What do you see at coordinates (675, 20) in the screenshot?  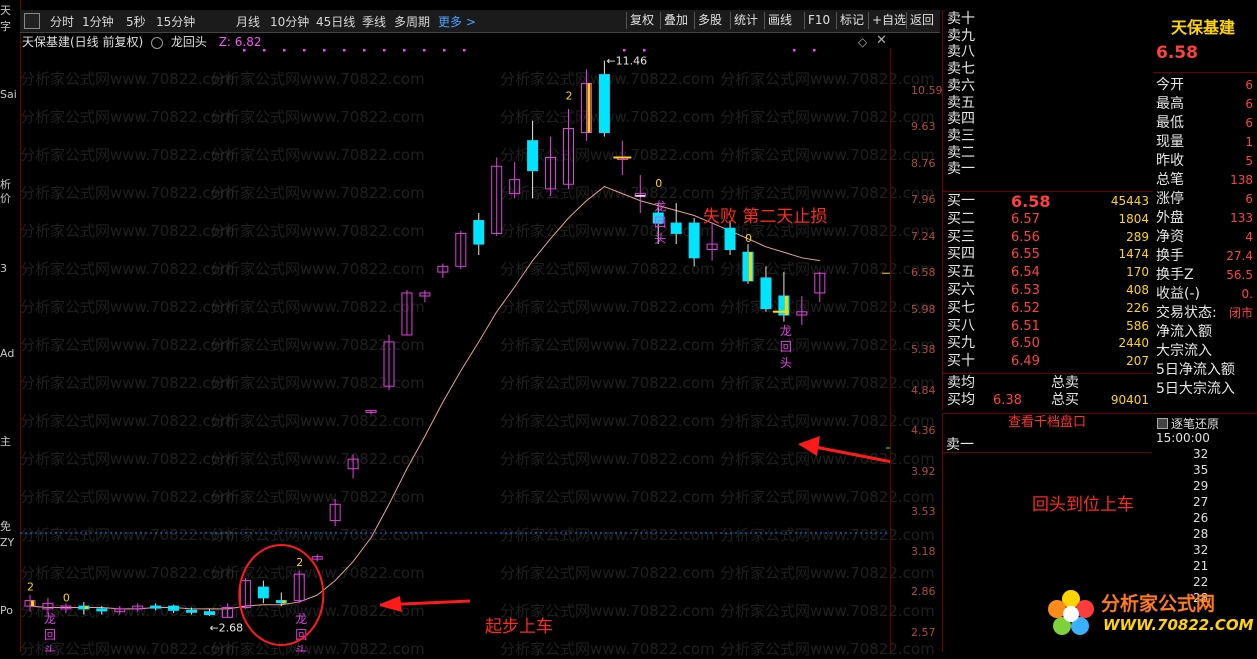 I see `toolbar-button: 叠加` at bounding box center [675, 20].